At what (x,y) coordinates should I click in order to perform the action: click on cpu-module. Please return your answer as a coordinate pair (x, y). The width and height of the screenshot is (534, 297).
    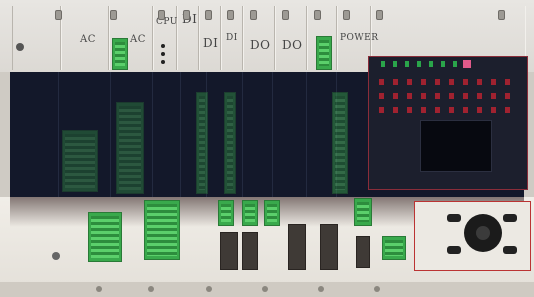
    Looking at the image, I should click on (165, 38).